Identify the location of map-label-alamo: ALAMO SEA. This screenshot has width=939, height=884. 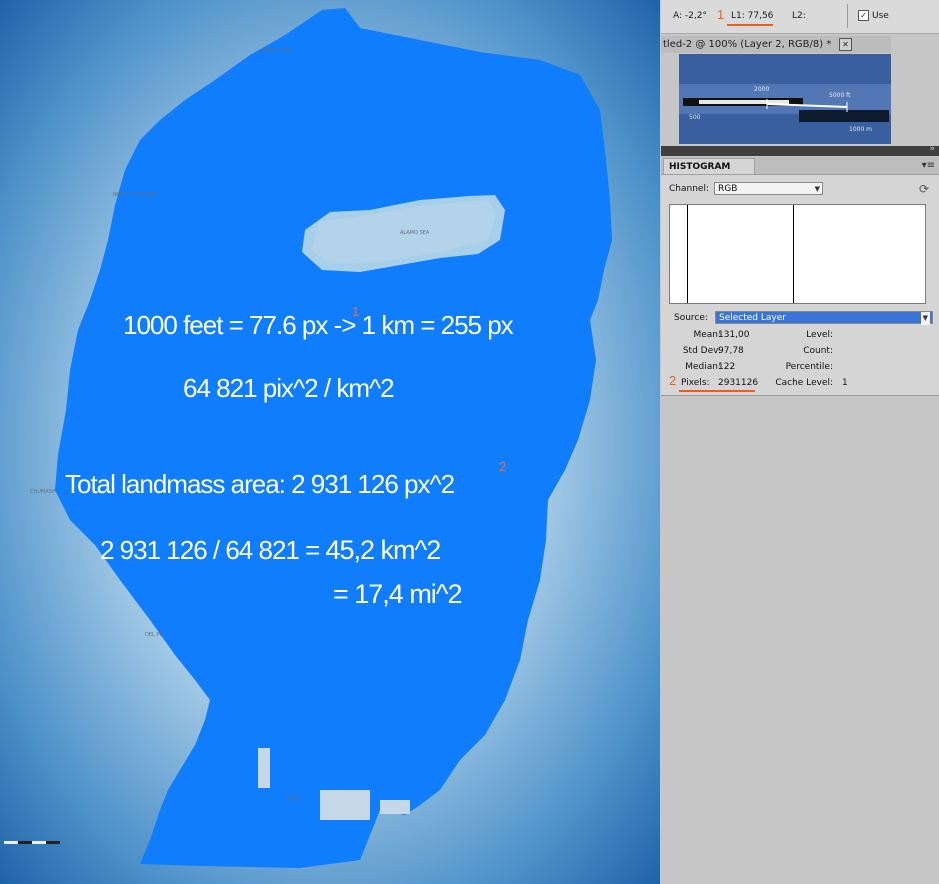
(415, 233).